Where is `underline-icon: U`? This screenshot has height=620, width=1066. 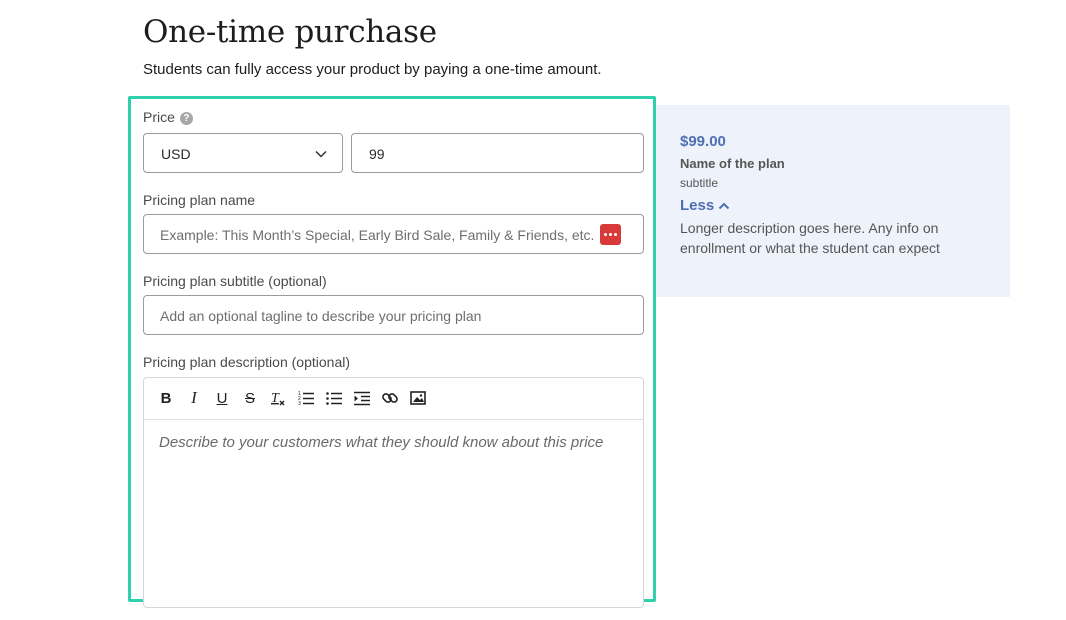 underline-icon: U is located at coordinates (222, 398).